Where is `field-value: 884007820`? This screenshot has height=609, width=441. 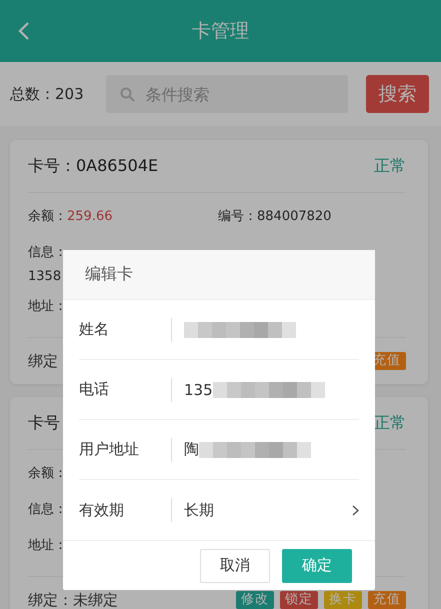
field-value: 884007820 is located at coordinates (294, 216).